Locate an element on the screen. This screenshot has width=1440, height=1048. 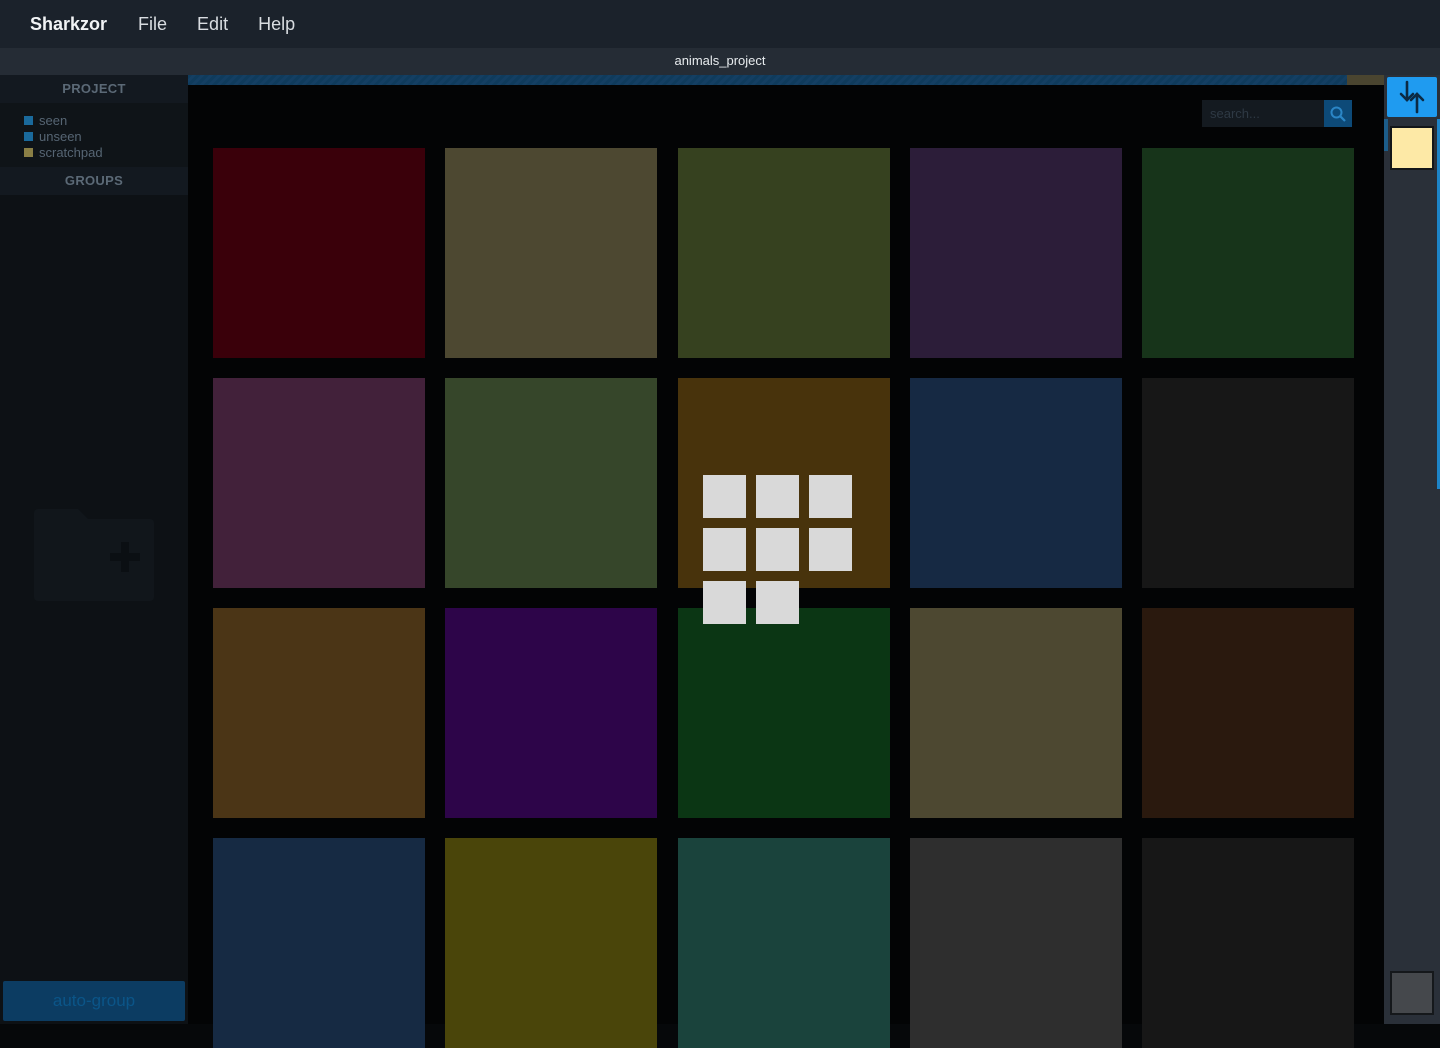
search-icon is located at coordinates (1338, 114).